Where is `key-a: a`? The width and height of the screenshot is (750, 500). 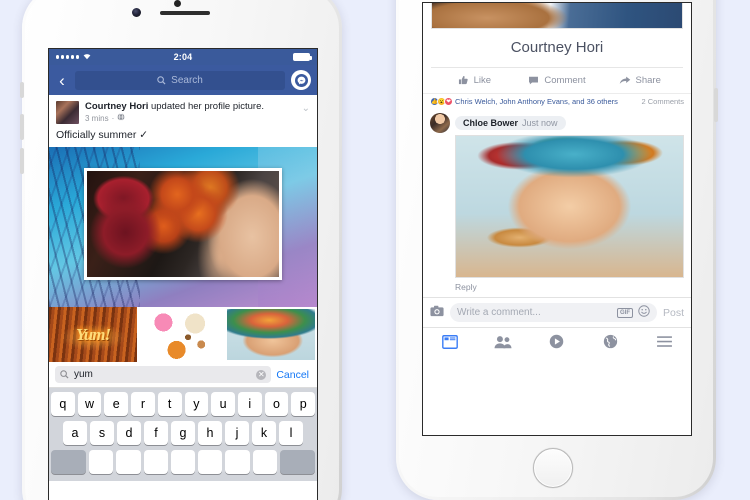 key-a: a is located at coordinates (75, 433).